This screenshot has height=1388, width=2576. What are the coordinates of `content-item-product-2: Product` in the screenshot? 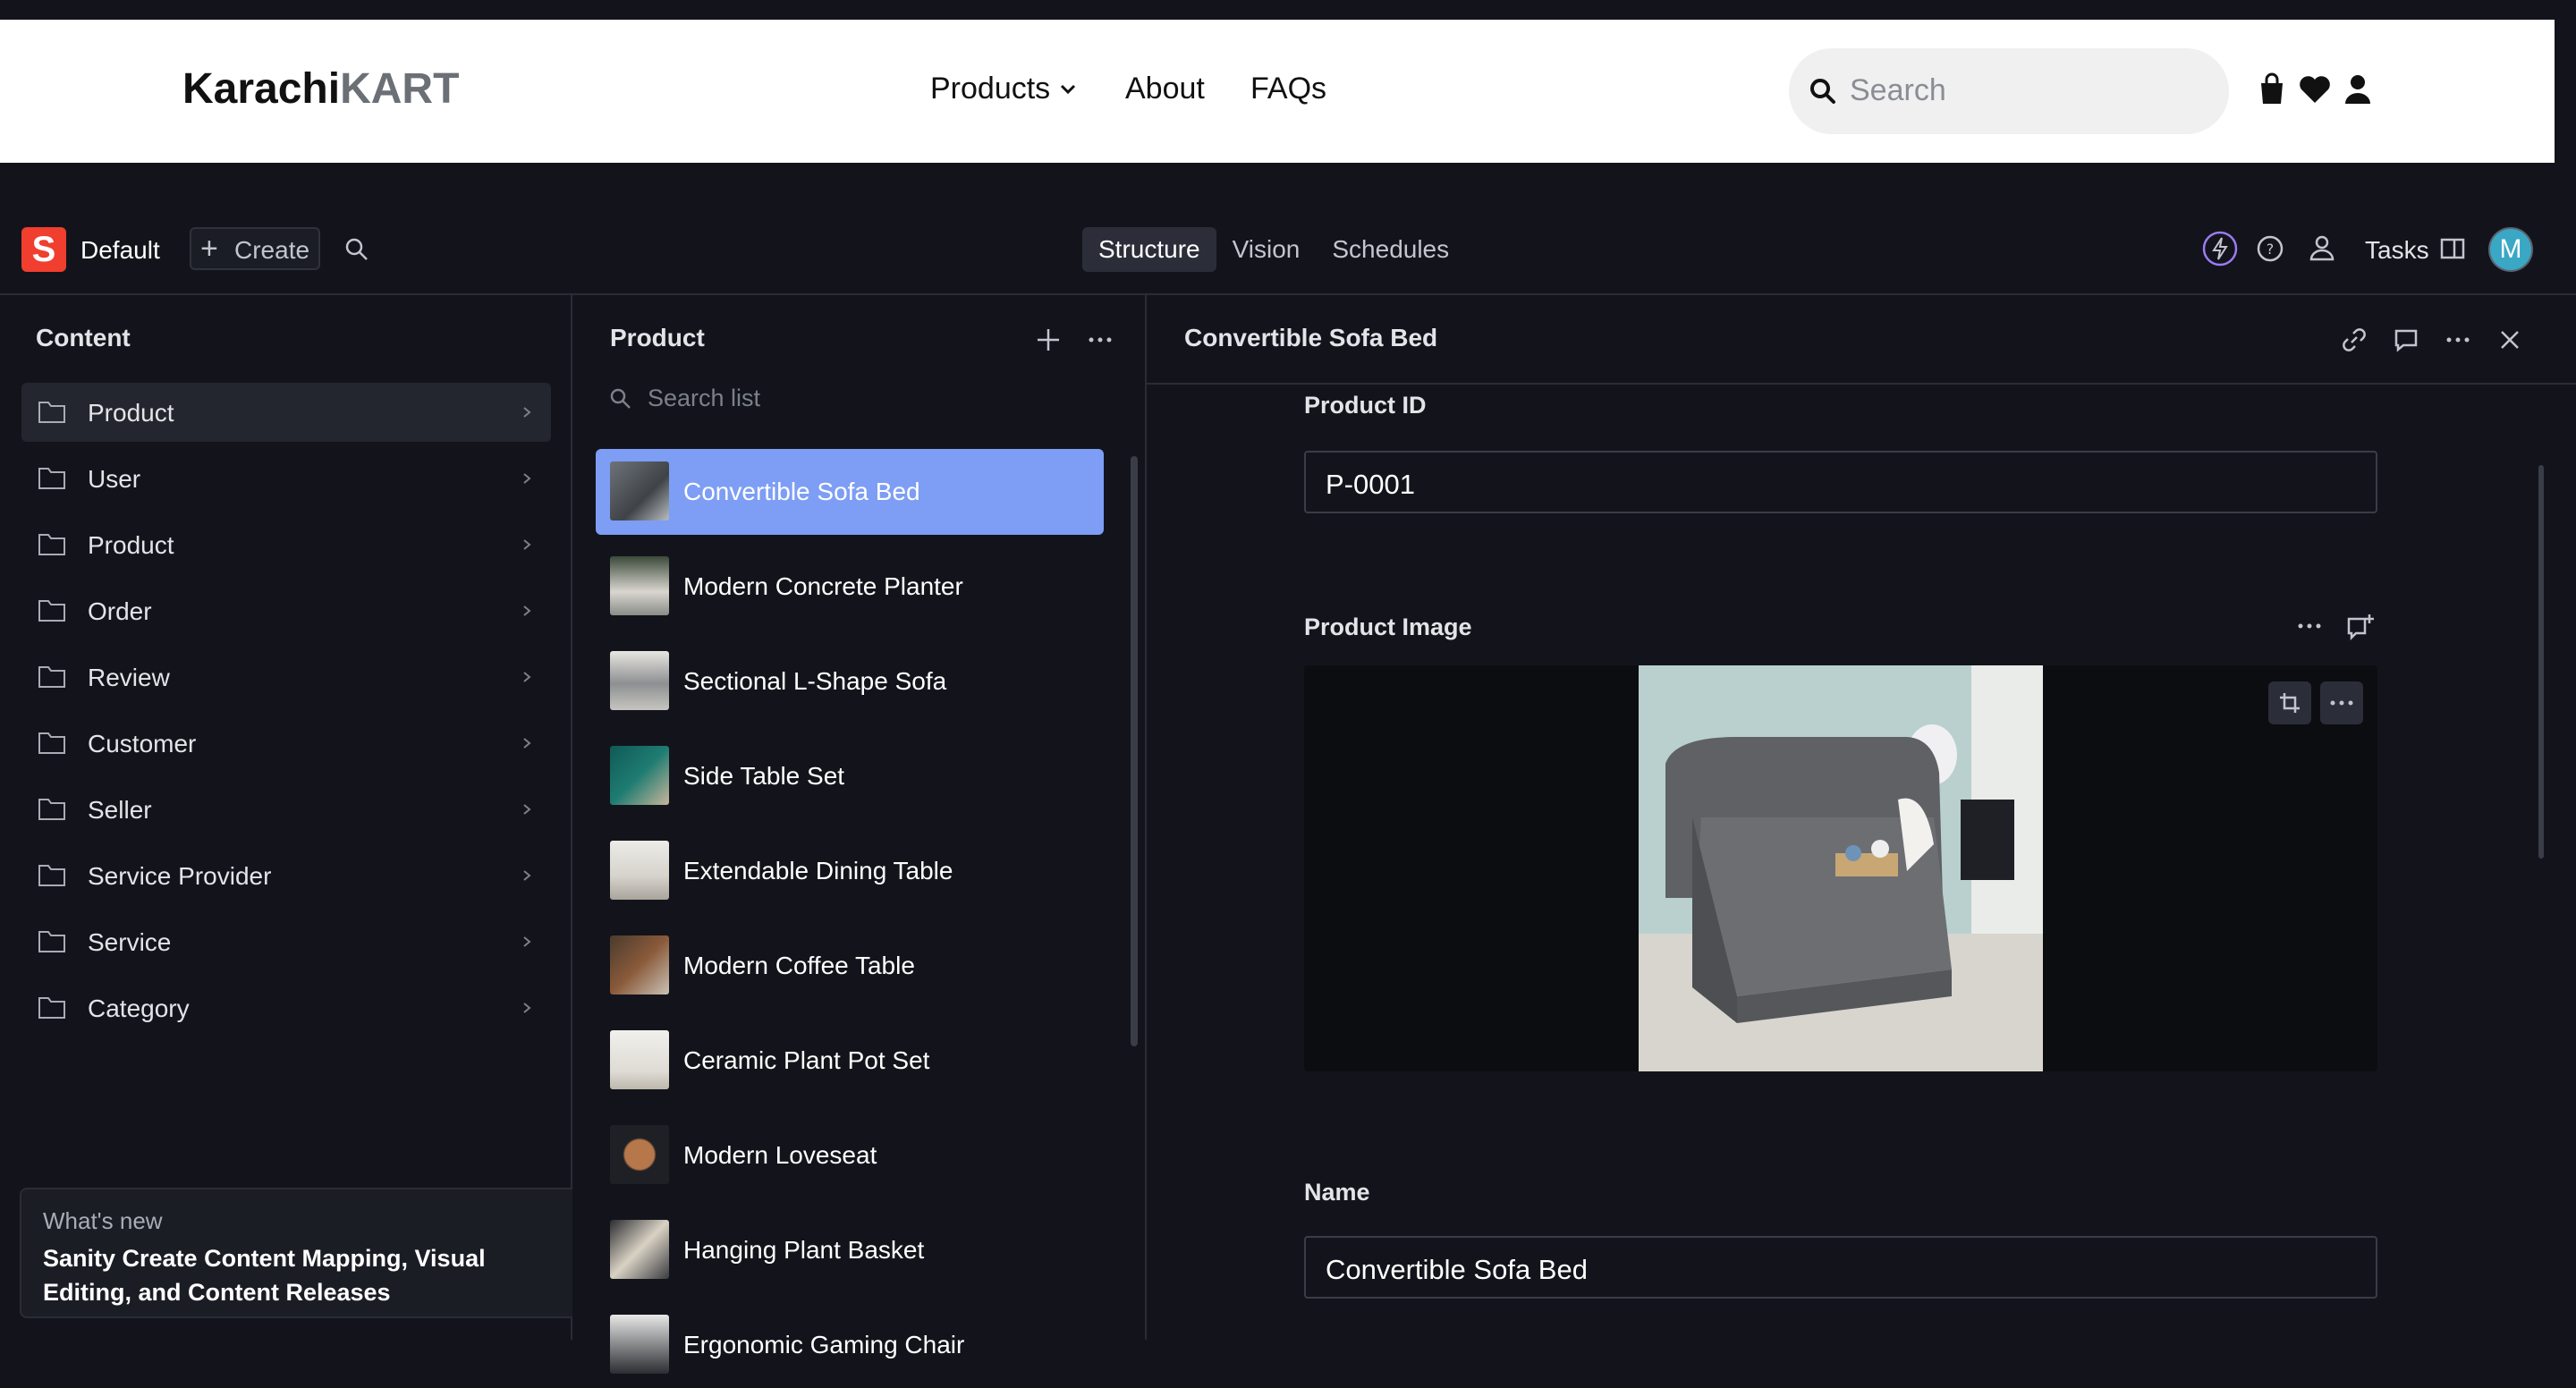 It's located at (286, 545).